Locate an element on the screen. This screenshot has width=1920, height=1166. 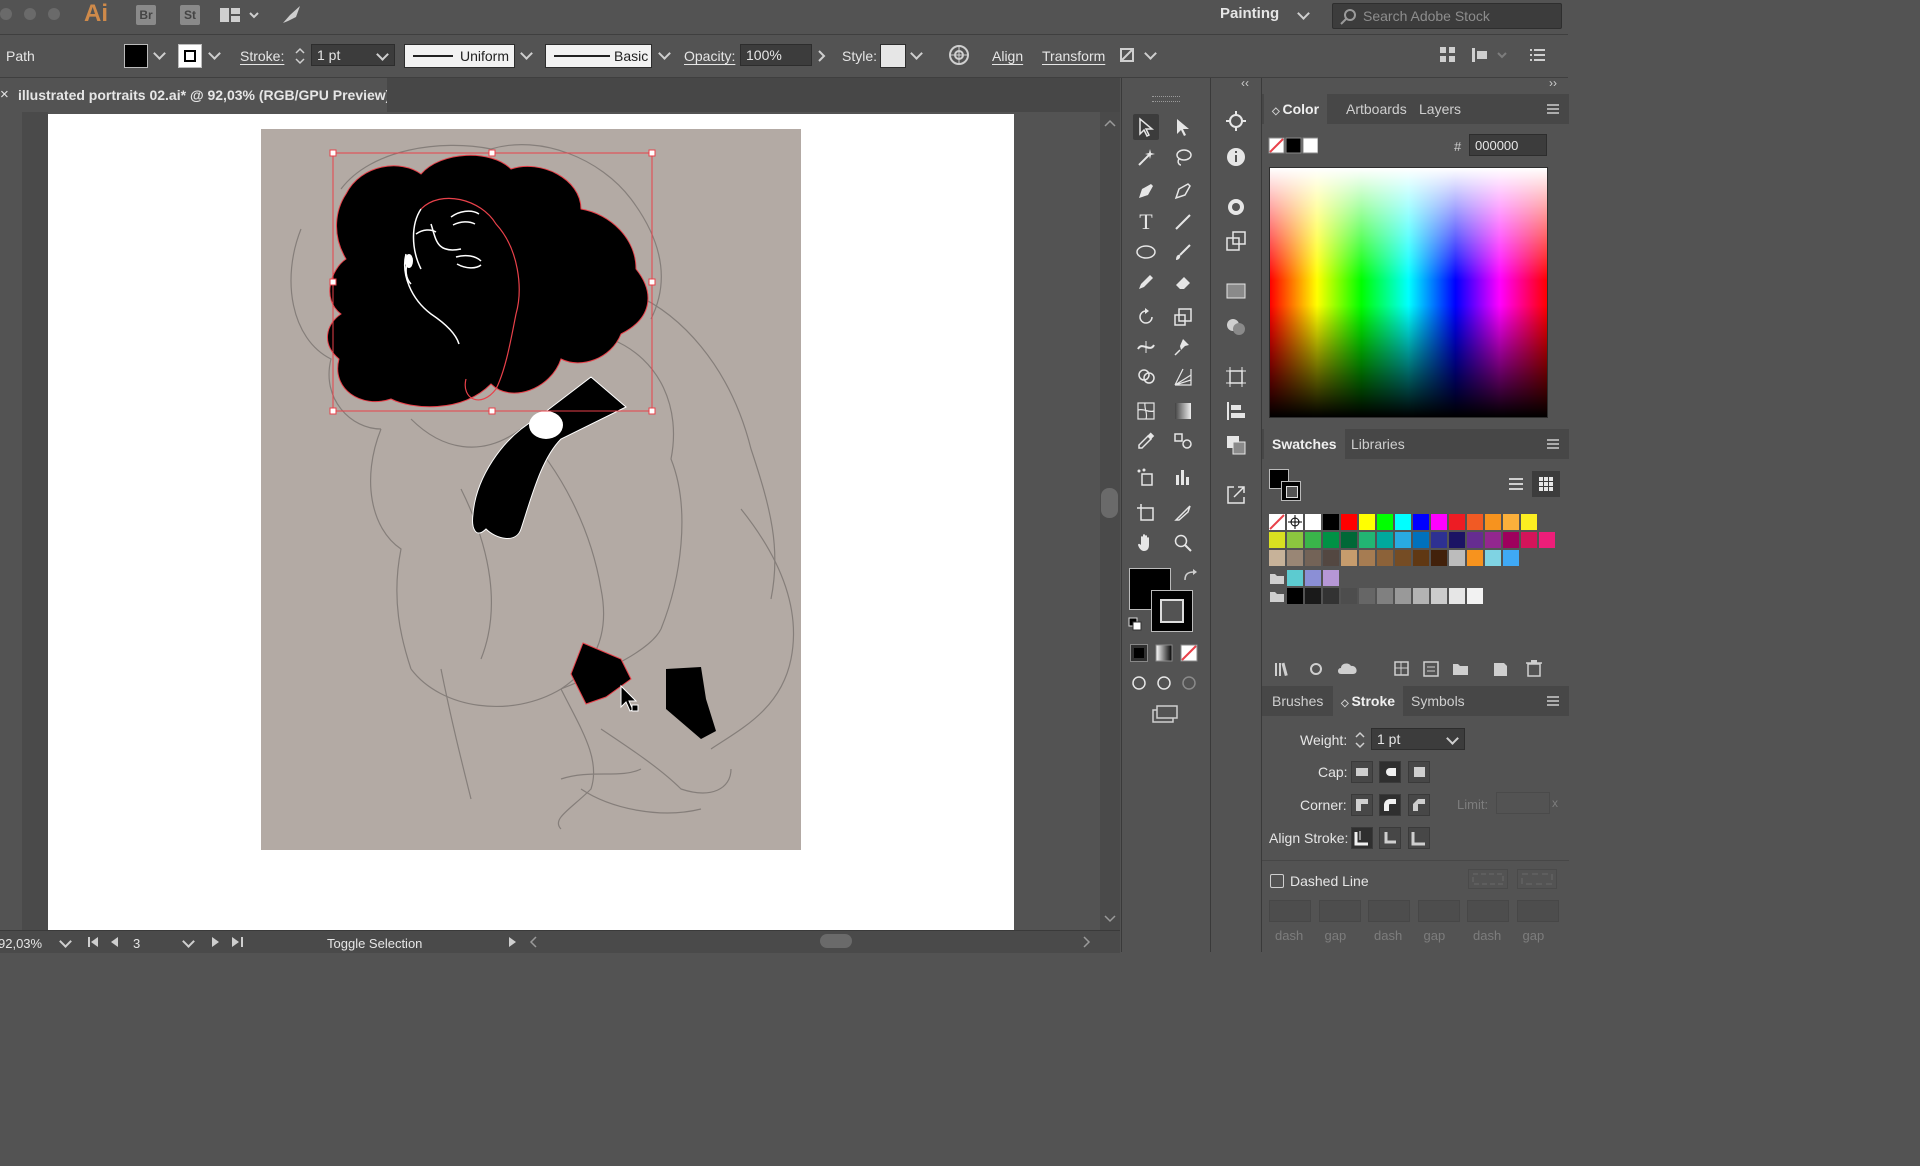
layers-panel-icon is located at coordinates (1236, 445).